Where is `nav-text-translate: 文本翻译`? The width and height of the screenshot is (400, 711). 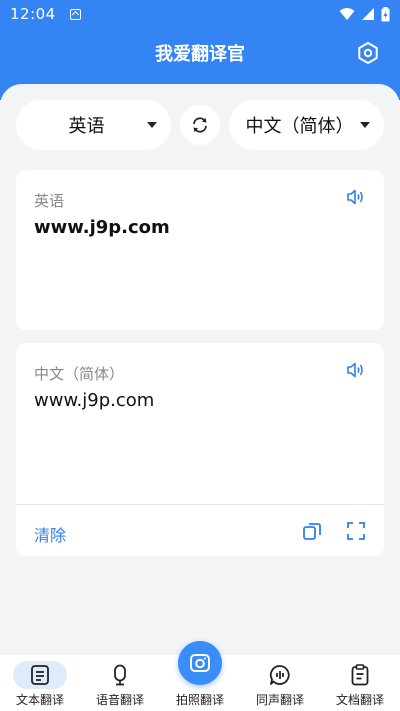 nav-text-translate: 文本翻译 is located at coordinates (40, 683).